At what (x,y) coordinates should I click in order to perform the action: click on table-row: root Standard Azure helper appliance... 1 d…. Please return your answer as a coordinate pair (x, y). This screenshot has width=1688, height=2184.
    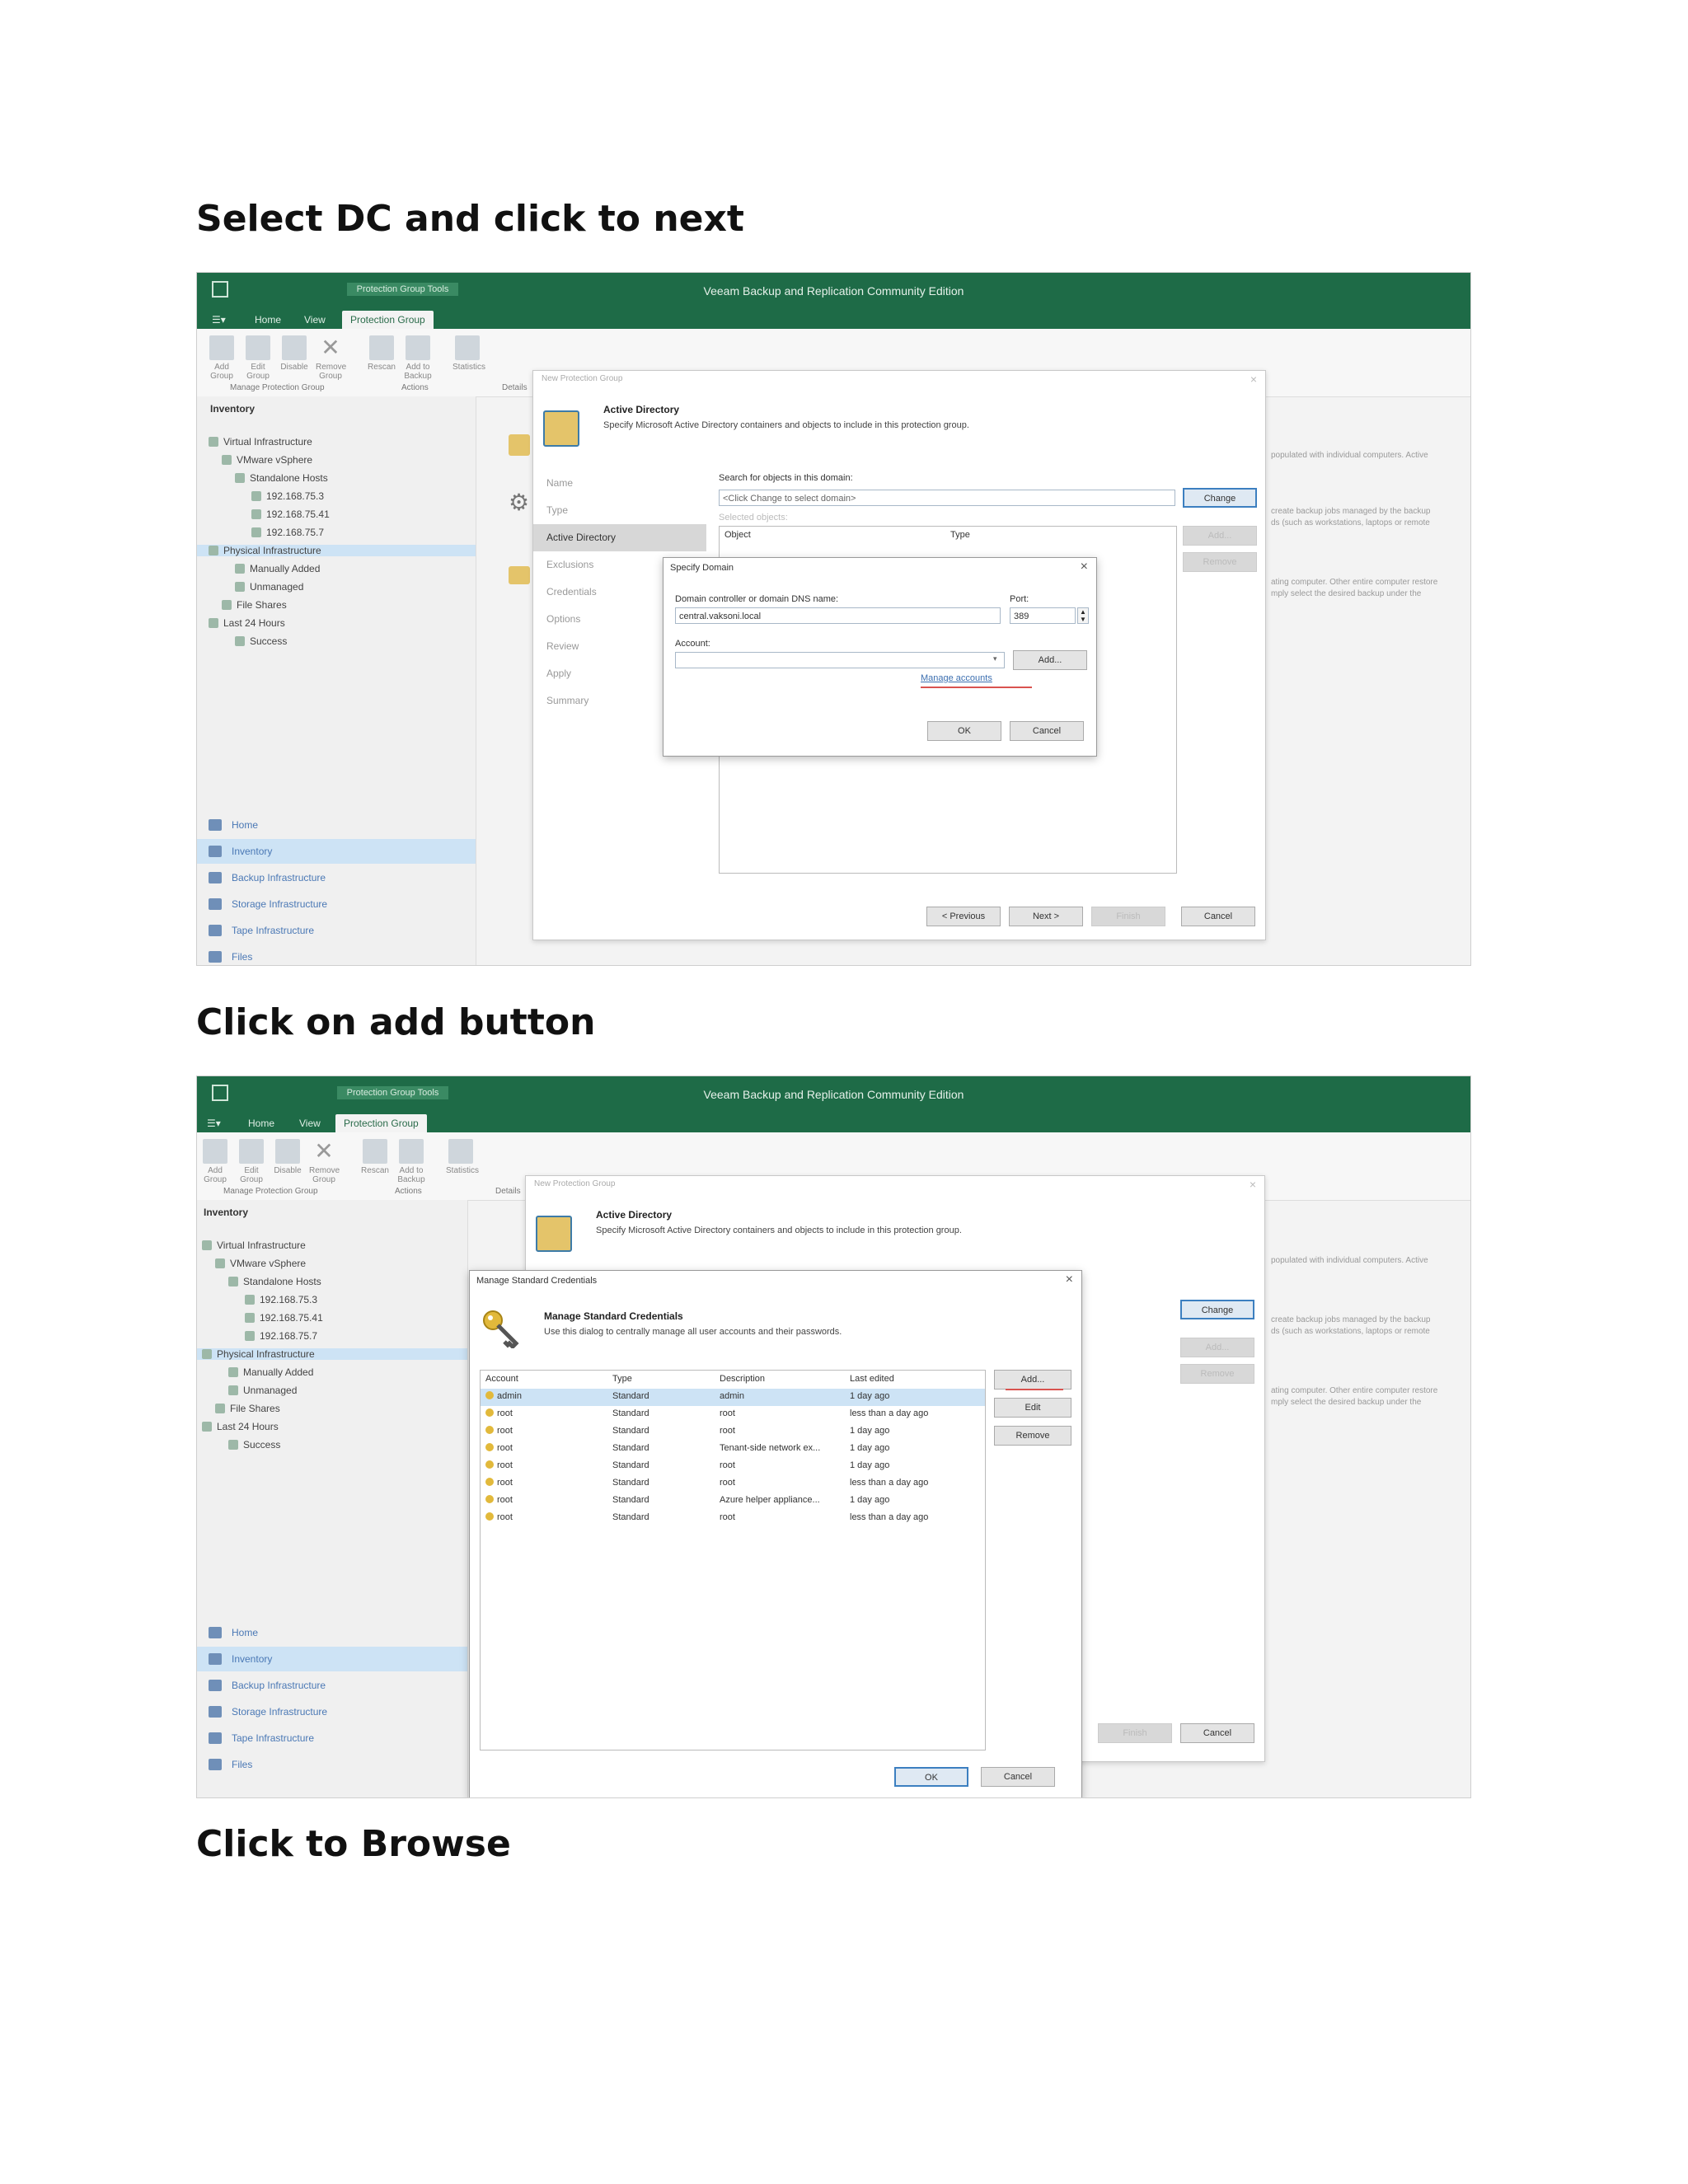
    Looking at the image, I should click on (733, 1501).